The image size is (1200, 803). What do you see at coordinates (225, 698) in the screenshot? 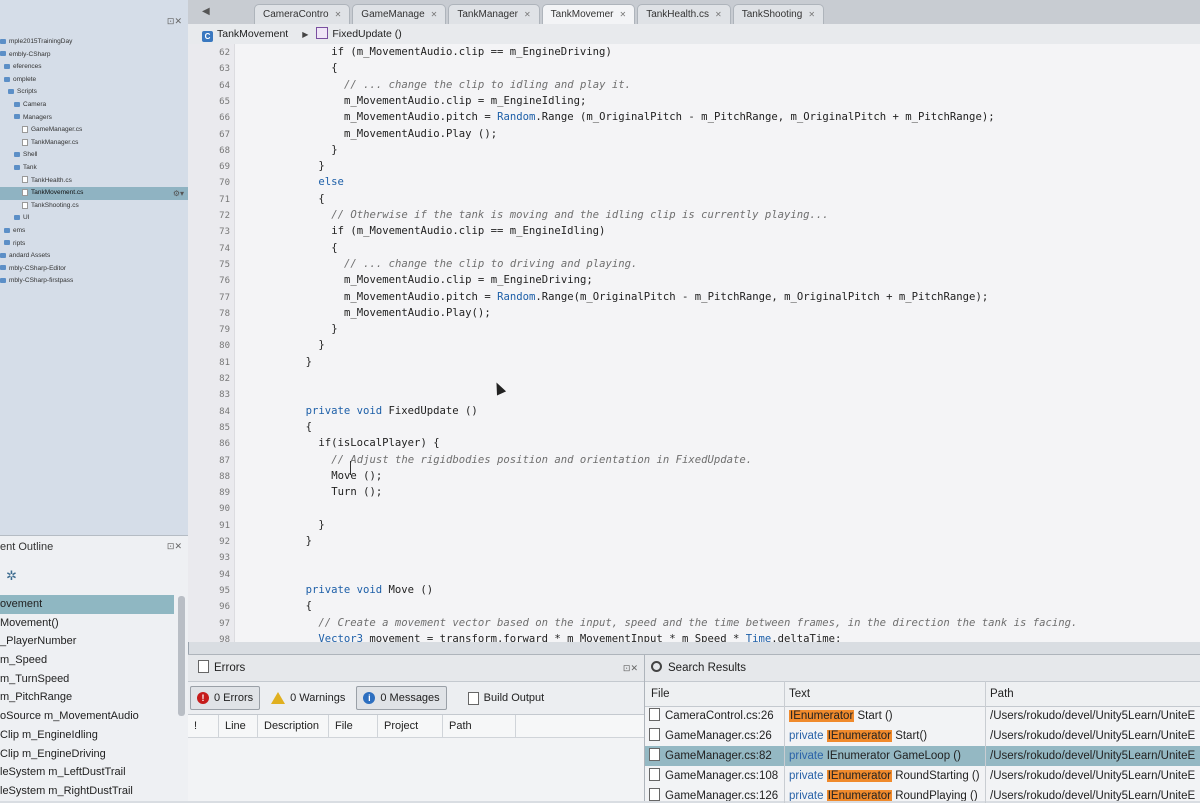
I see `errors-filter-button: ! 0 Errors` at bounding box center [225, 698].